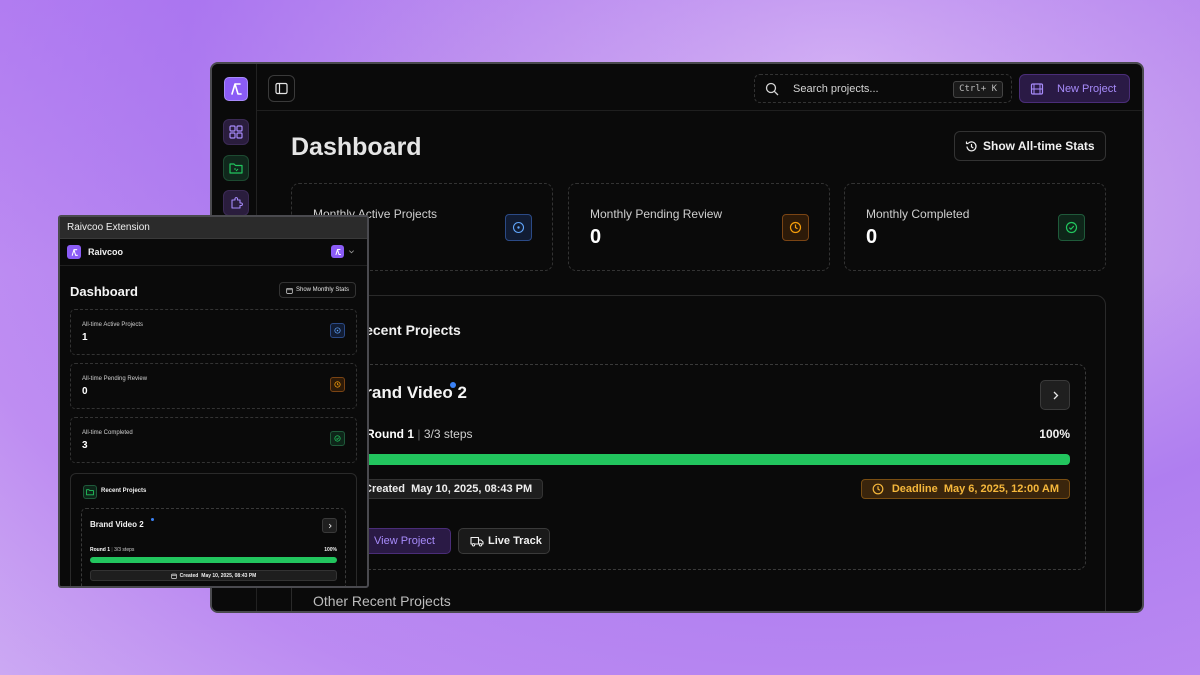 The image size is (1200, 675). Describe the element at coordinates (356, 147) in the screenshot. I see `page-title: Dashboard` at that location.